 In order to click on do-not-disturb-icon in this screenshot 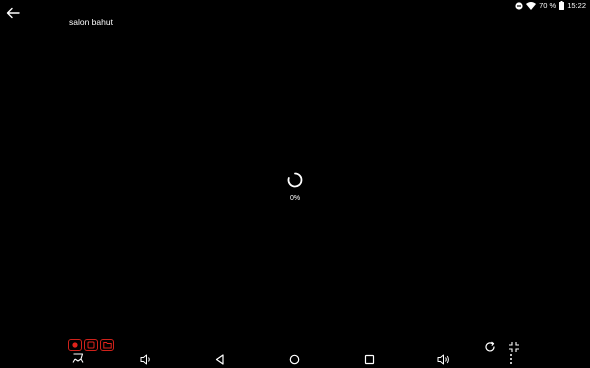, I will do `click(519, 7)`.